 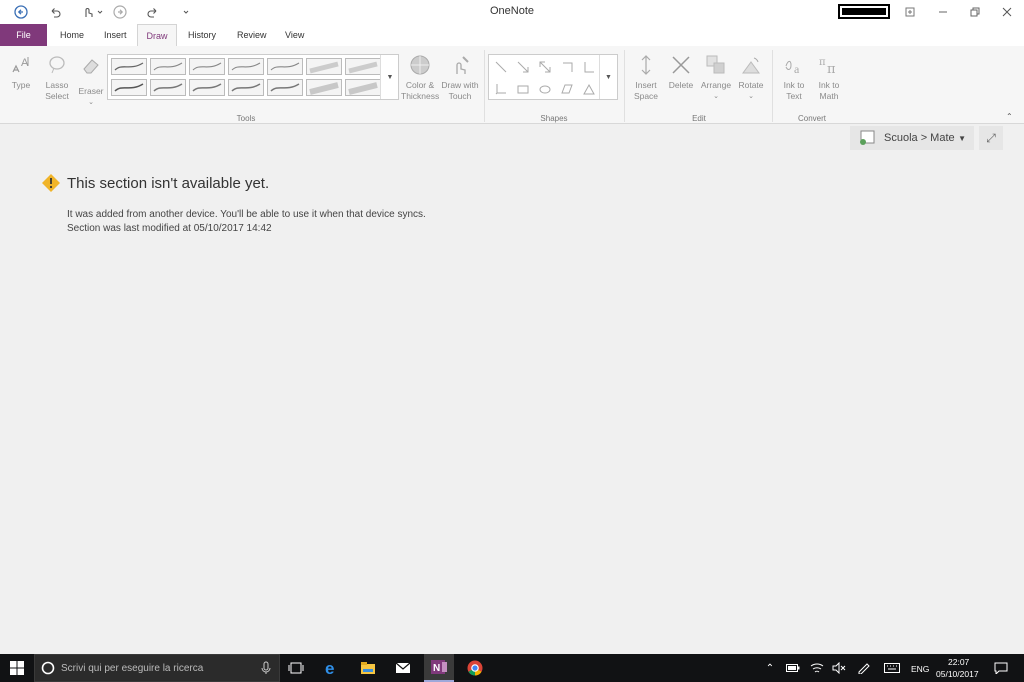 What do you see at coordinates (1001, 668) in the screenshot?
I see `action-center-icon` at bounding box center [1001, 668].